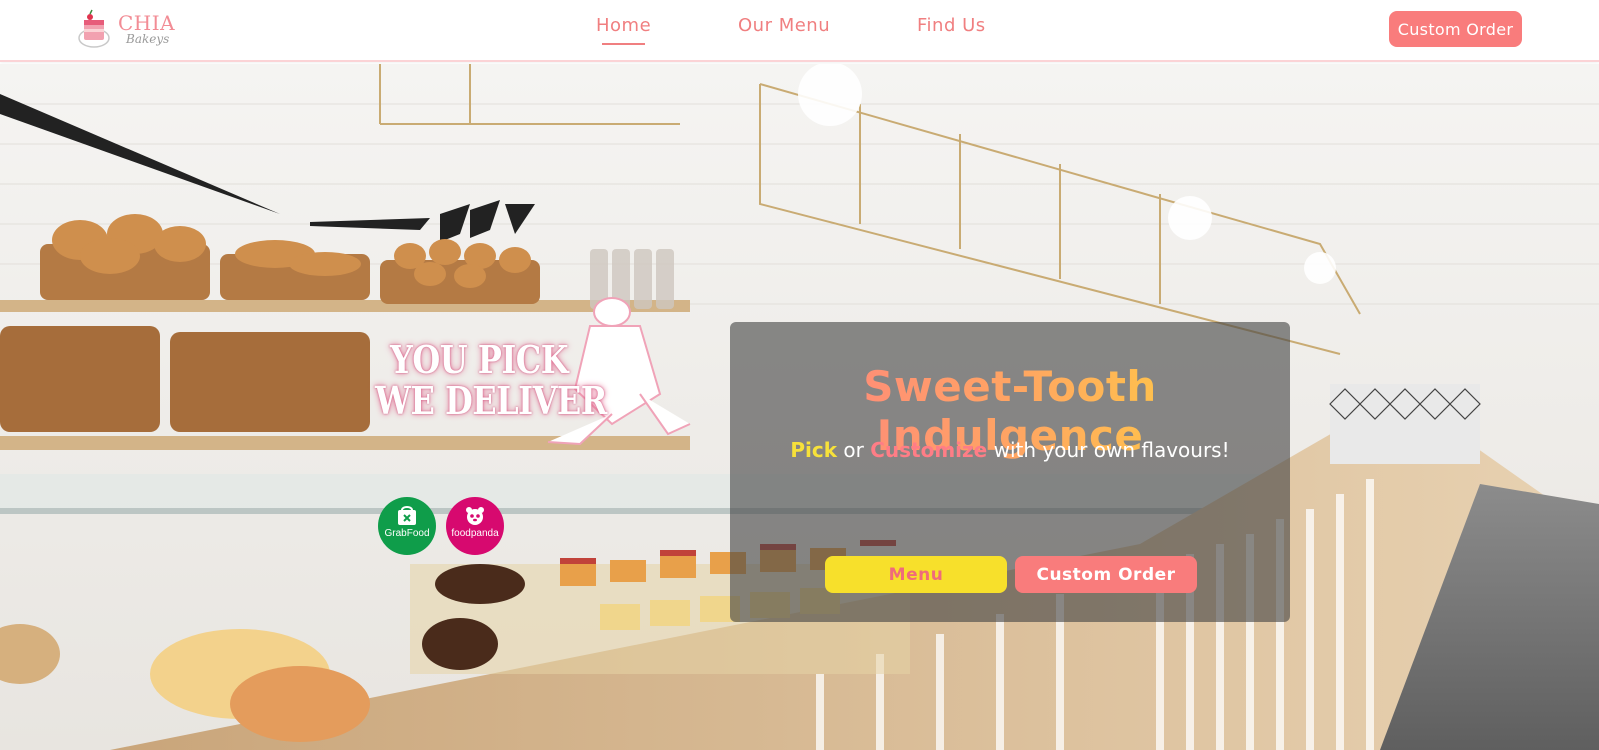 This screenshot has width=1599, height=750. What do you see at coordinates (407, 515) in the screenshot?
I see `grabfood-icon` at bounding box center [407, 515].